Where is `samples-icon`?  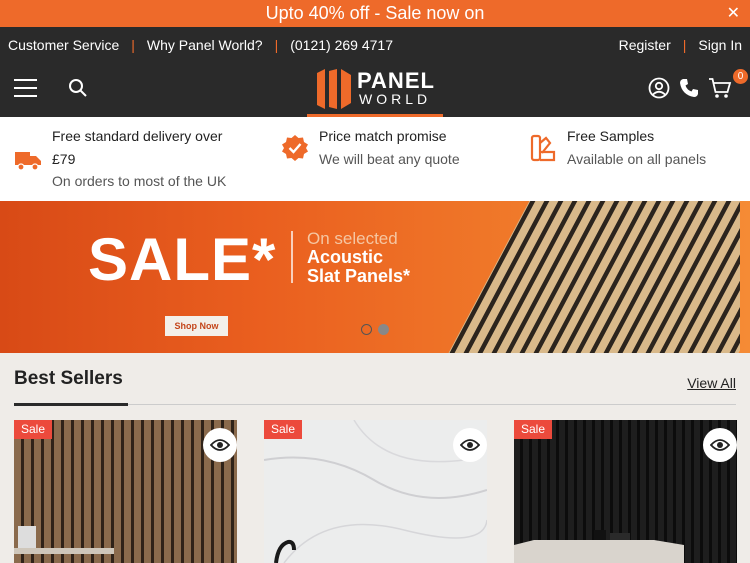 samples-icon is located at coordinates (543, 148).